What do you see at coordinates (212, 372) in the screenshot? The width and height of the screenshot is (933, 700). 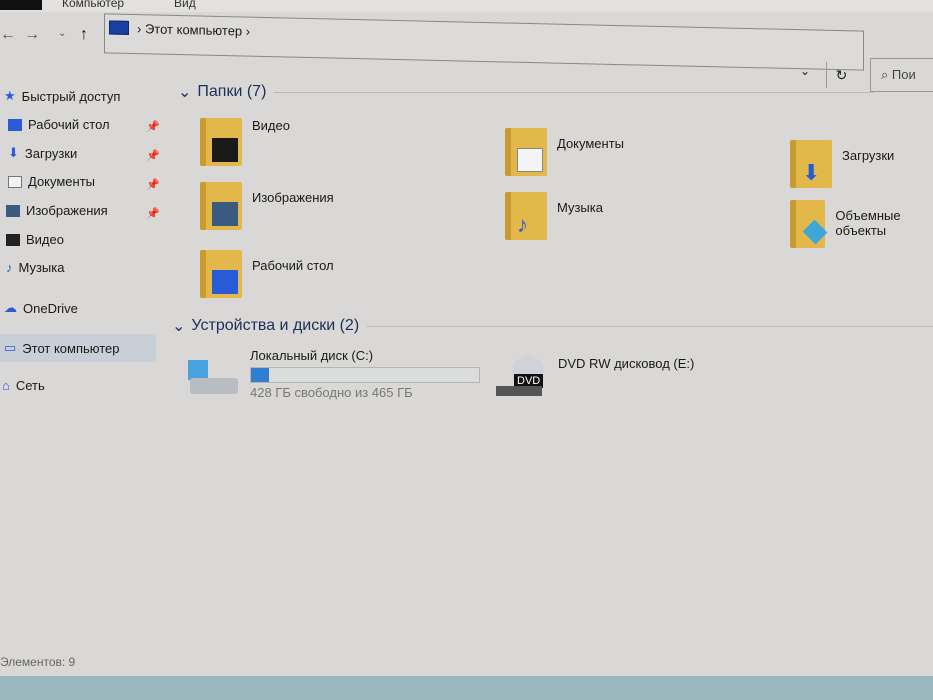 I see `windows-drive-icon` at bounding box center [212, 372].